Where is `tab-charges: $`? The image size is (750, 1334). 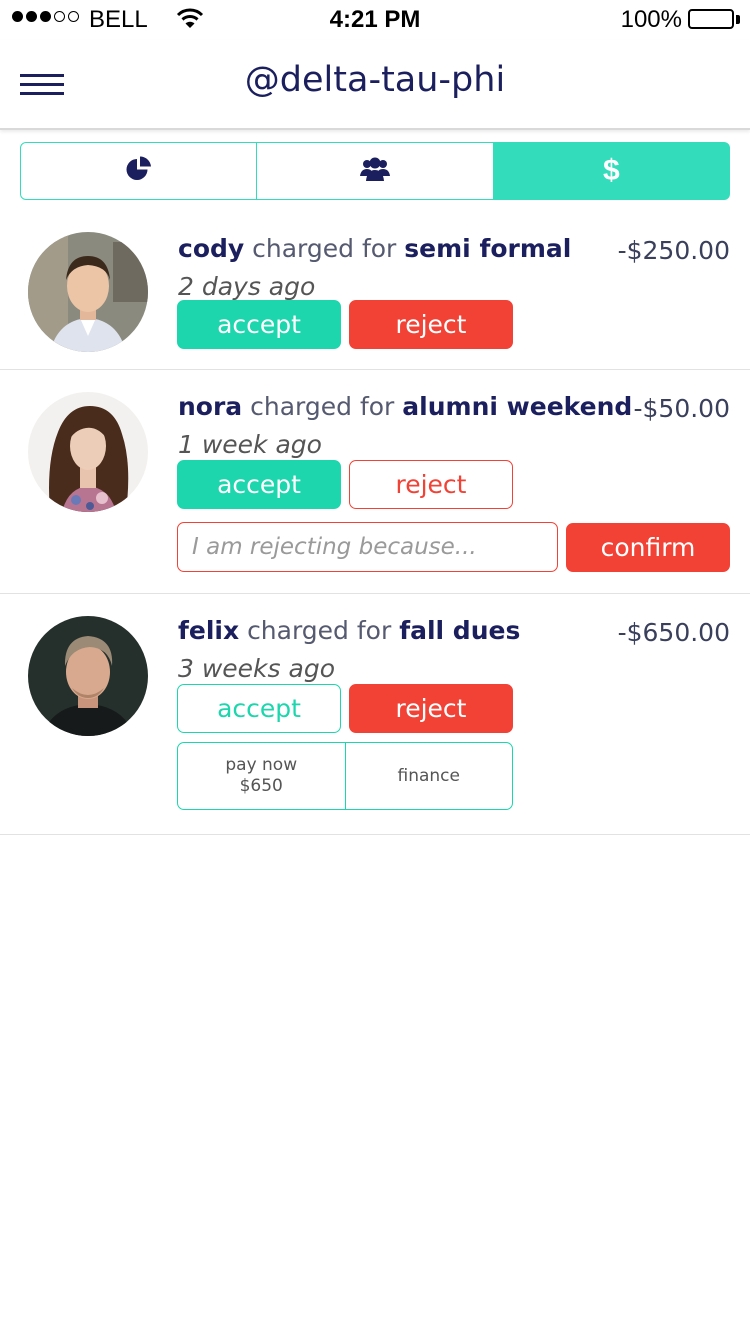
tab-charges: $ is located at coordinates (611, 171).